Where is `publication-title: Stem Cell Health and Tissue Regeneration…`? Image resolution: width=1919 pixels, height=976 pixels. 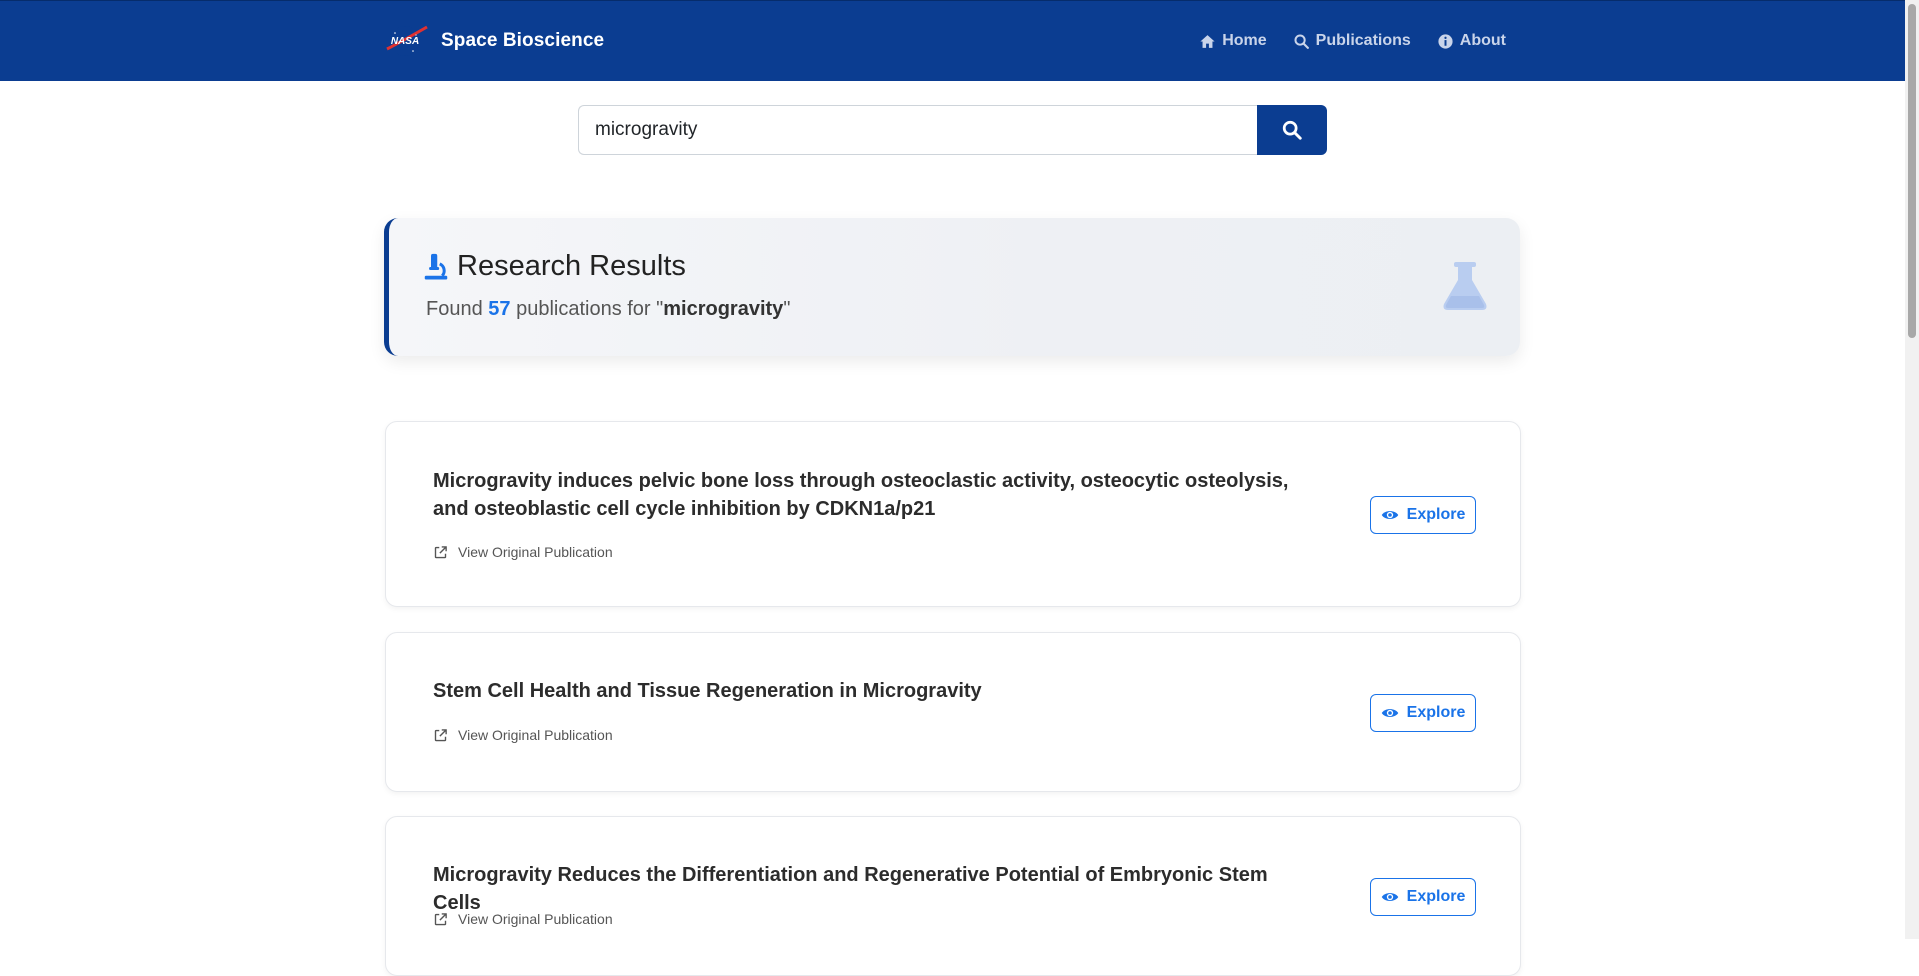 publication-title: Stem Cell Health and Tissue Regeneration… is located at coordinates (707, 691).